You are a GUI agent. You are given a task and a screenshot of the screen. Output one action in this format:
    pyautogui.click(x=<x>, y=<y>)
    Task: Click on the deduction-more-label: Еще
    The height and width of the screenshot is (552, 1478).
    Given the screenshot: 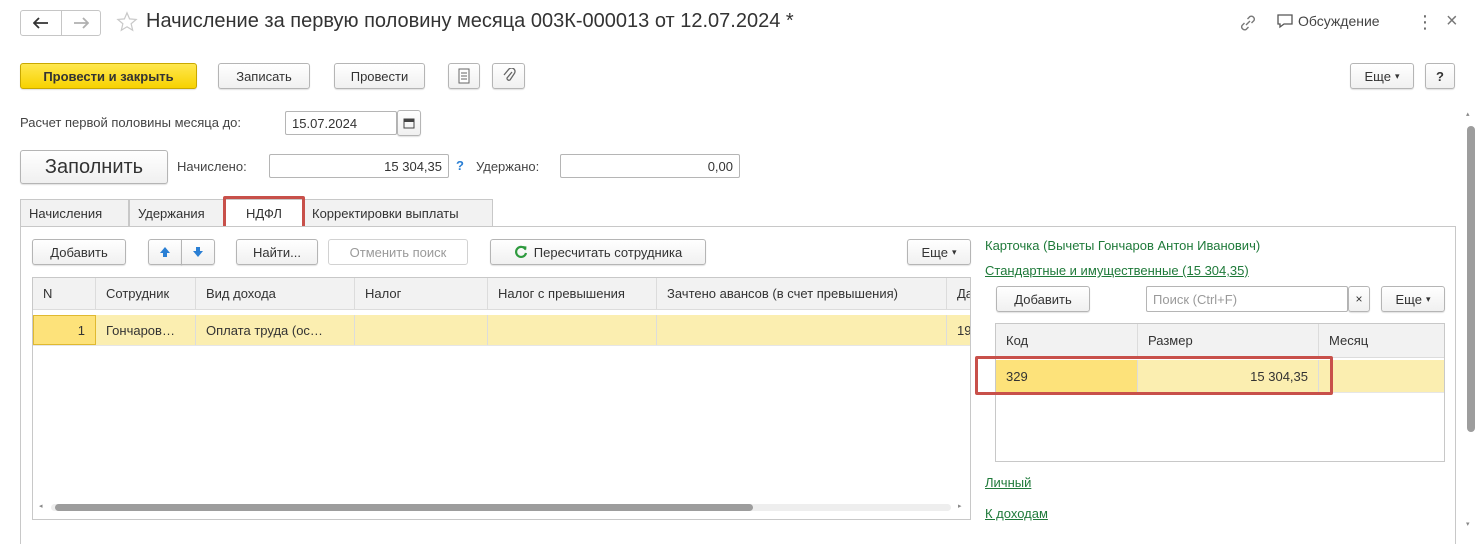 What is the action you would take?
    pyautogui.click(x=1408, y=299)
    